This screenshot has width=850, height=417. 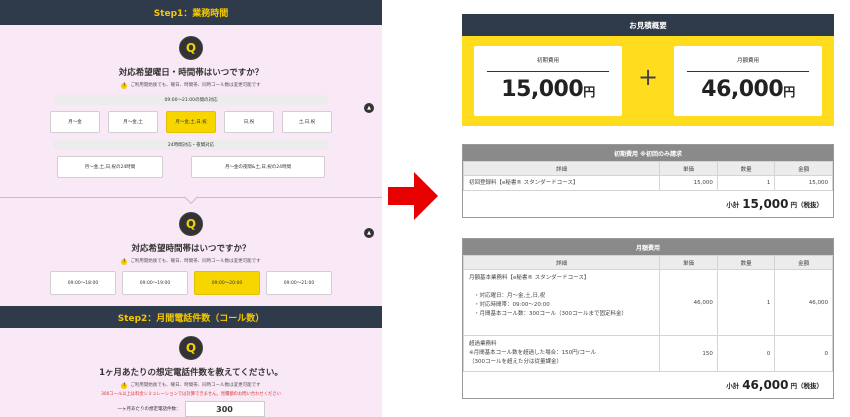 I want to click on option-night-24h: 月〜金の夜間&土,日,祝の24時間, so click(x=258, y=167).